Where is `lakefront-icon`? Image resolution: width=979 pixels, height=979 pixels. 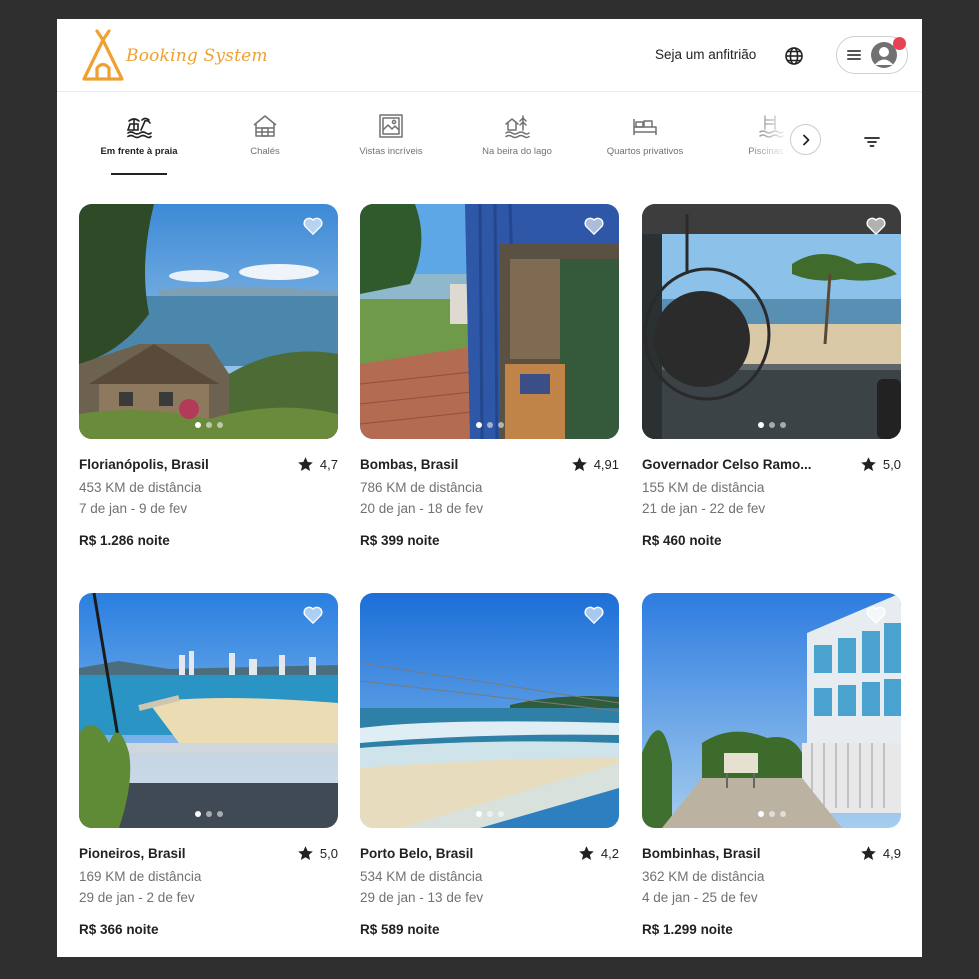 lakefront-icon is located at coordinates (517, 127).